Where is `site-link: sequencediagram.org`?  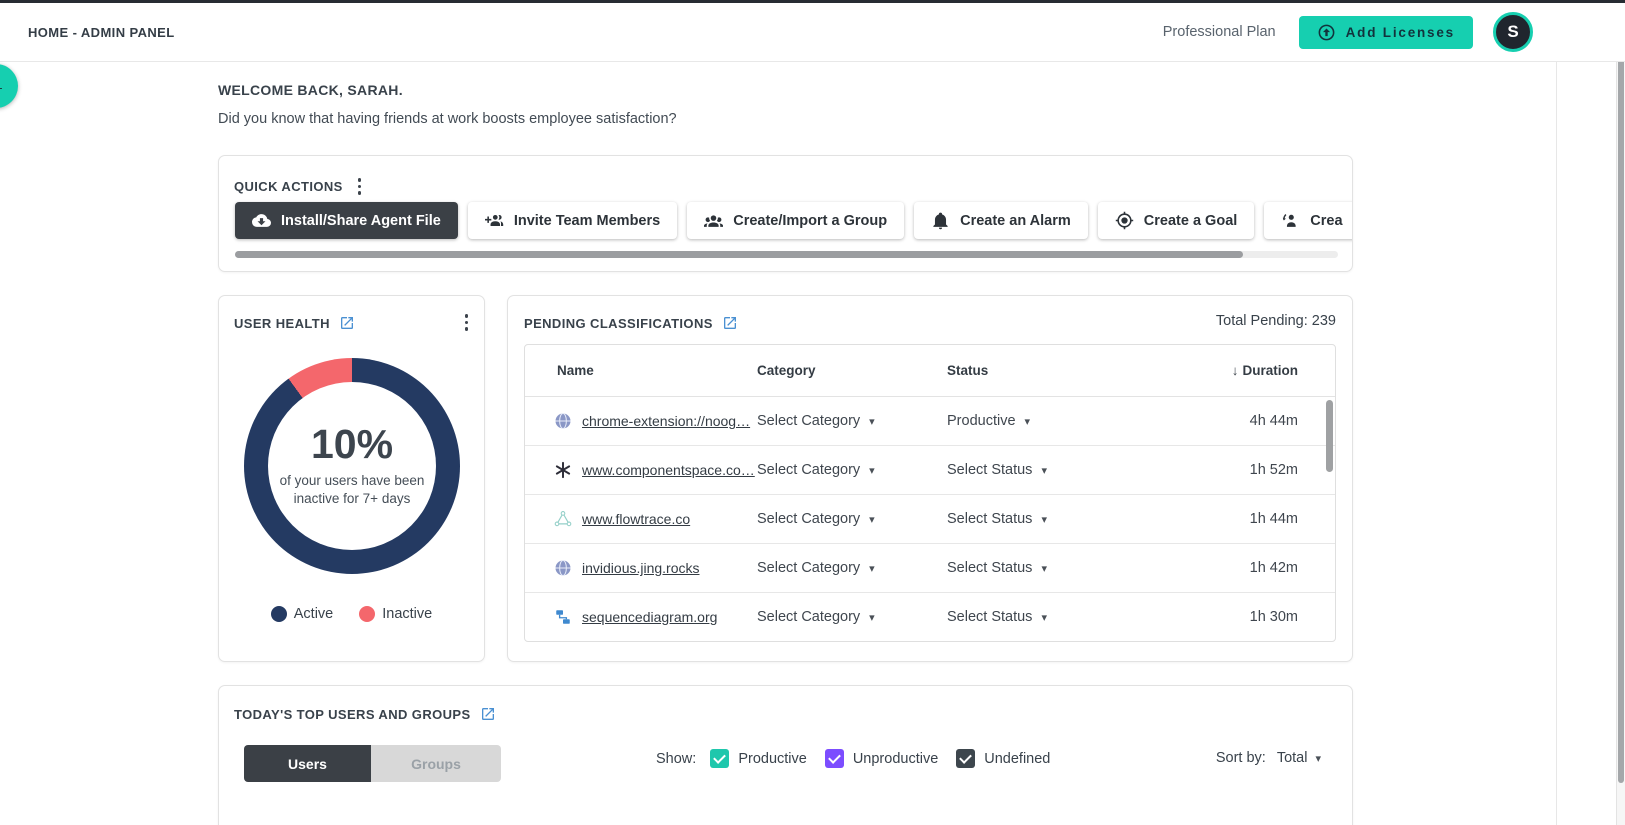 site-link: sequencediagram.org is located at coordinates (649, 617).